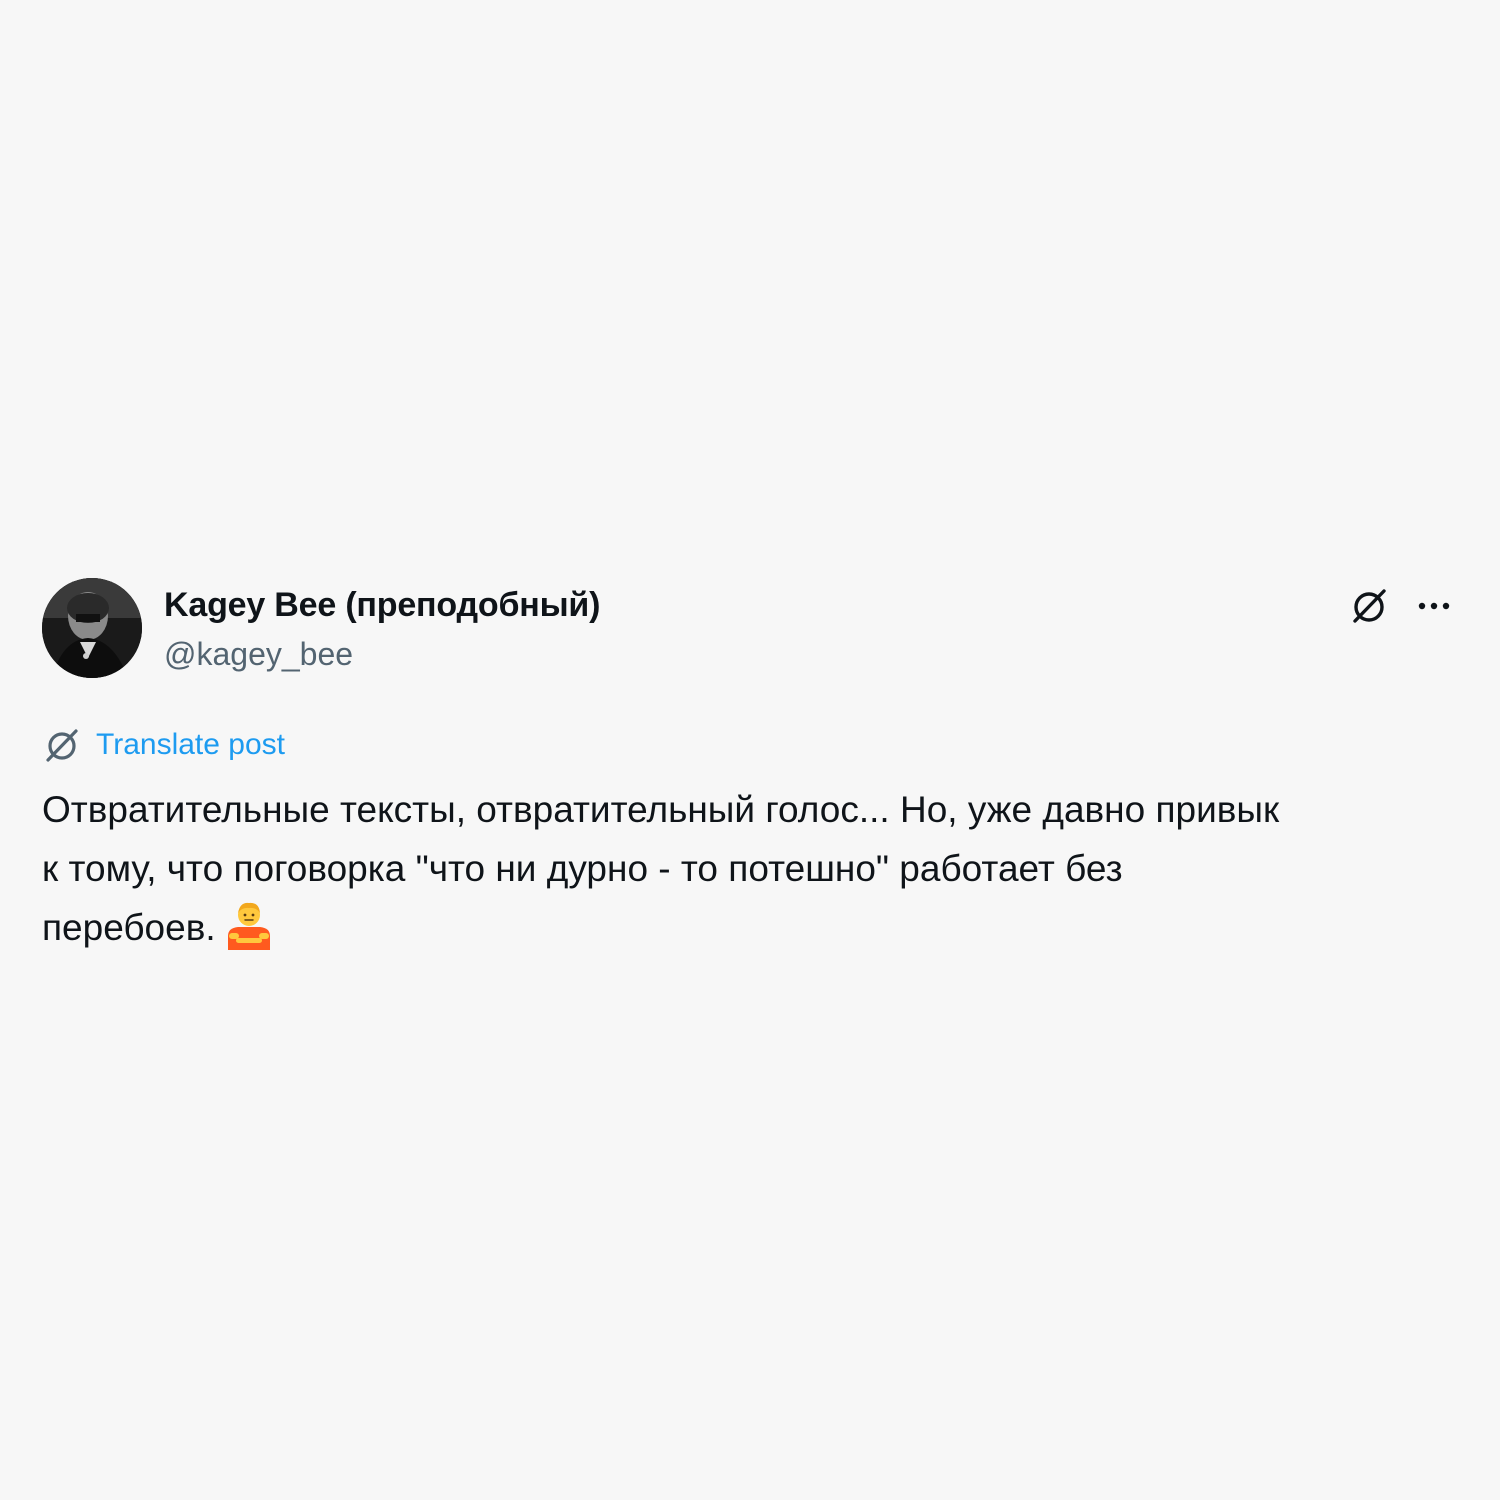 Image resolution: width=1500 pixels, height=1500 pixels. I want to click on display-name: Kagey Bee (преподобный), so click(382, 605).